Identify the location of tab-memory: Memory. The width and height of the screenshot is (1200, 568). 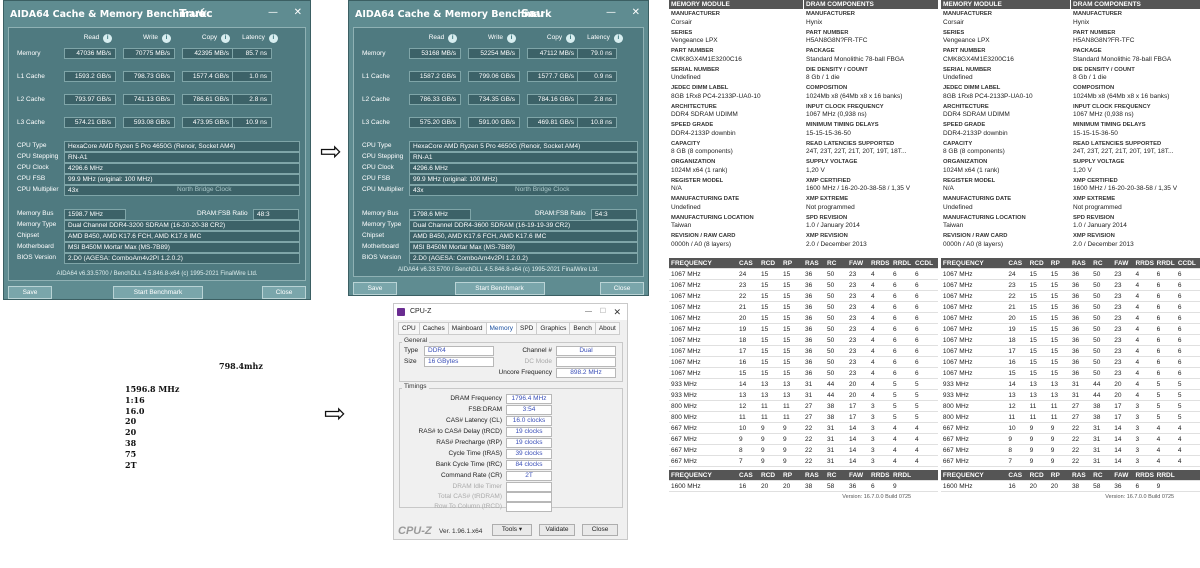
(501, 328).